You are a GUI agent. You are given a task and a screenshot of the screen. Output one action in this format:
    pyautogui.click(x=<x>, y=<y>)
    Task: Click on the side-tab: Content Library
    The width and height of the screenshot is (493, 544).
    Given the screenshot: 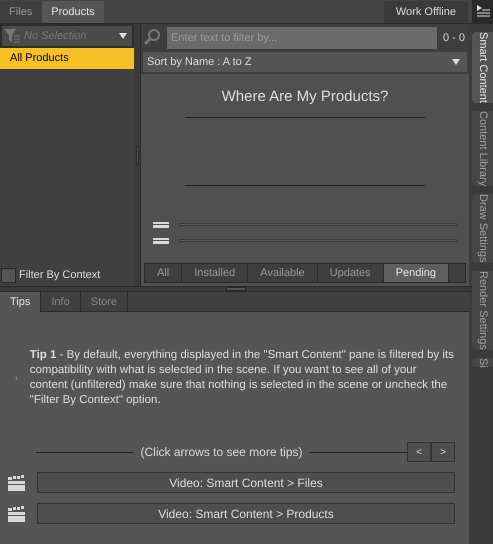 What is the action you would take?
    pyautogui.click(x=482, y=148)
    